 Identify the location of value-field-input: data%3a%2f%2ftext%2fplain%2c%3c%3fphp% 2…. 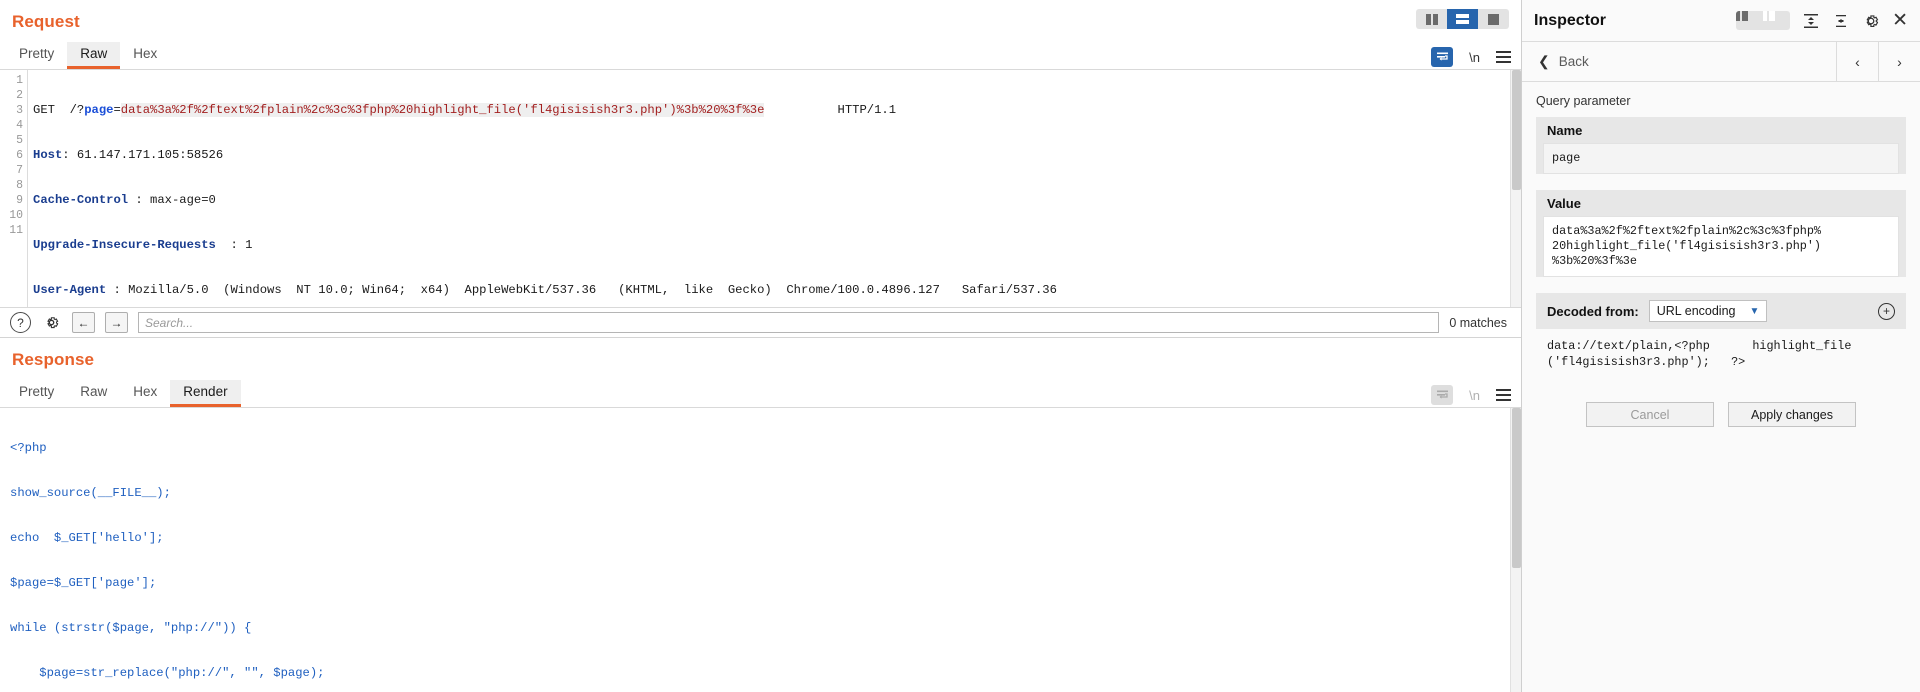
(1721, 246).